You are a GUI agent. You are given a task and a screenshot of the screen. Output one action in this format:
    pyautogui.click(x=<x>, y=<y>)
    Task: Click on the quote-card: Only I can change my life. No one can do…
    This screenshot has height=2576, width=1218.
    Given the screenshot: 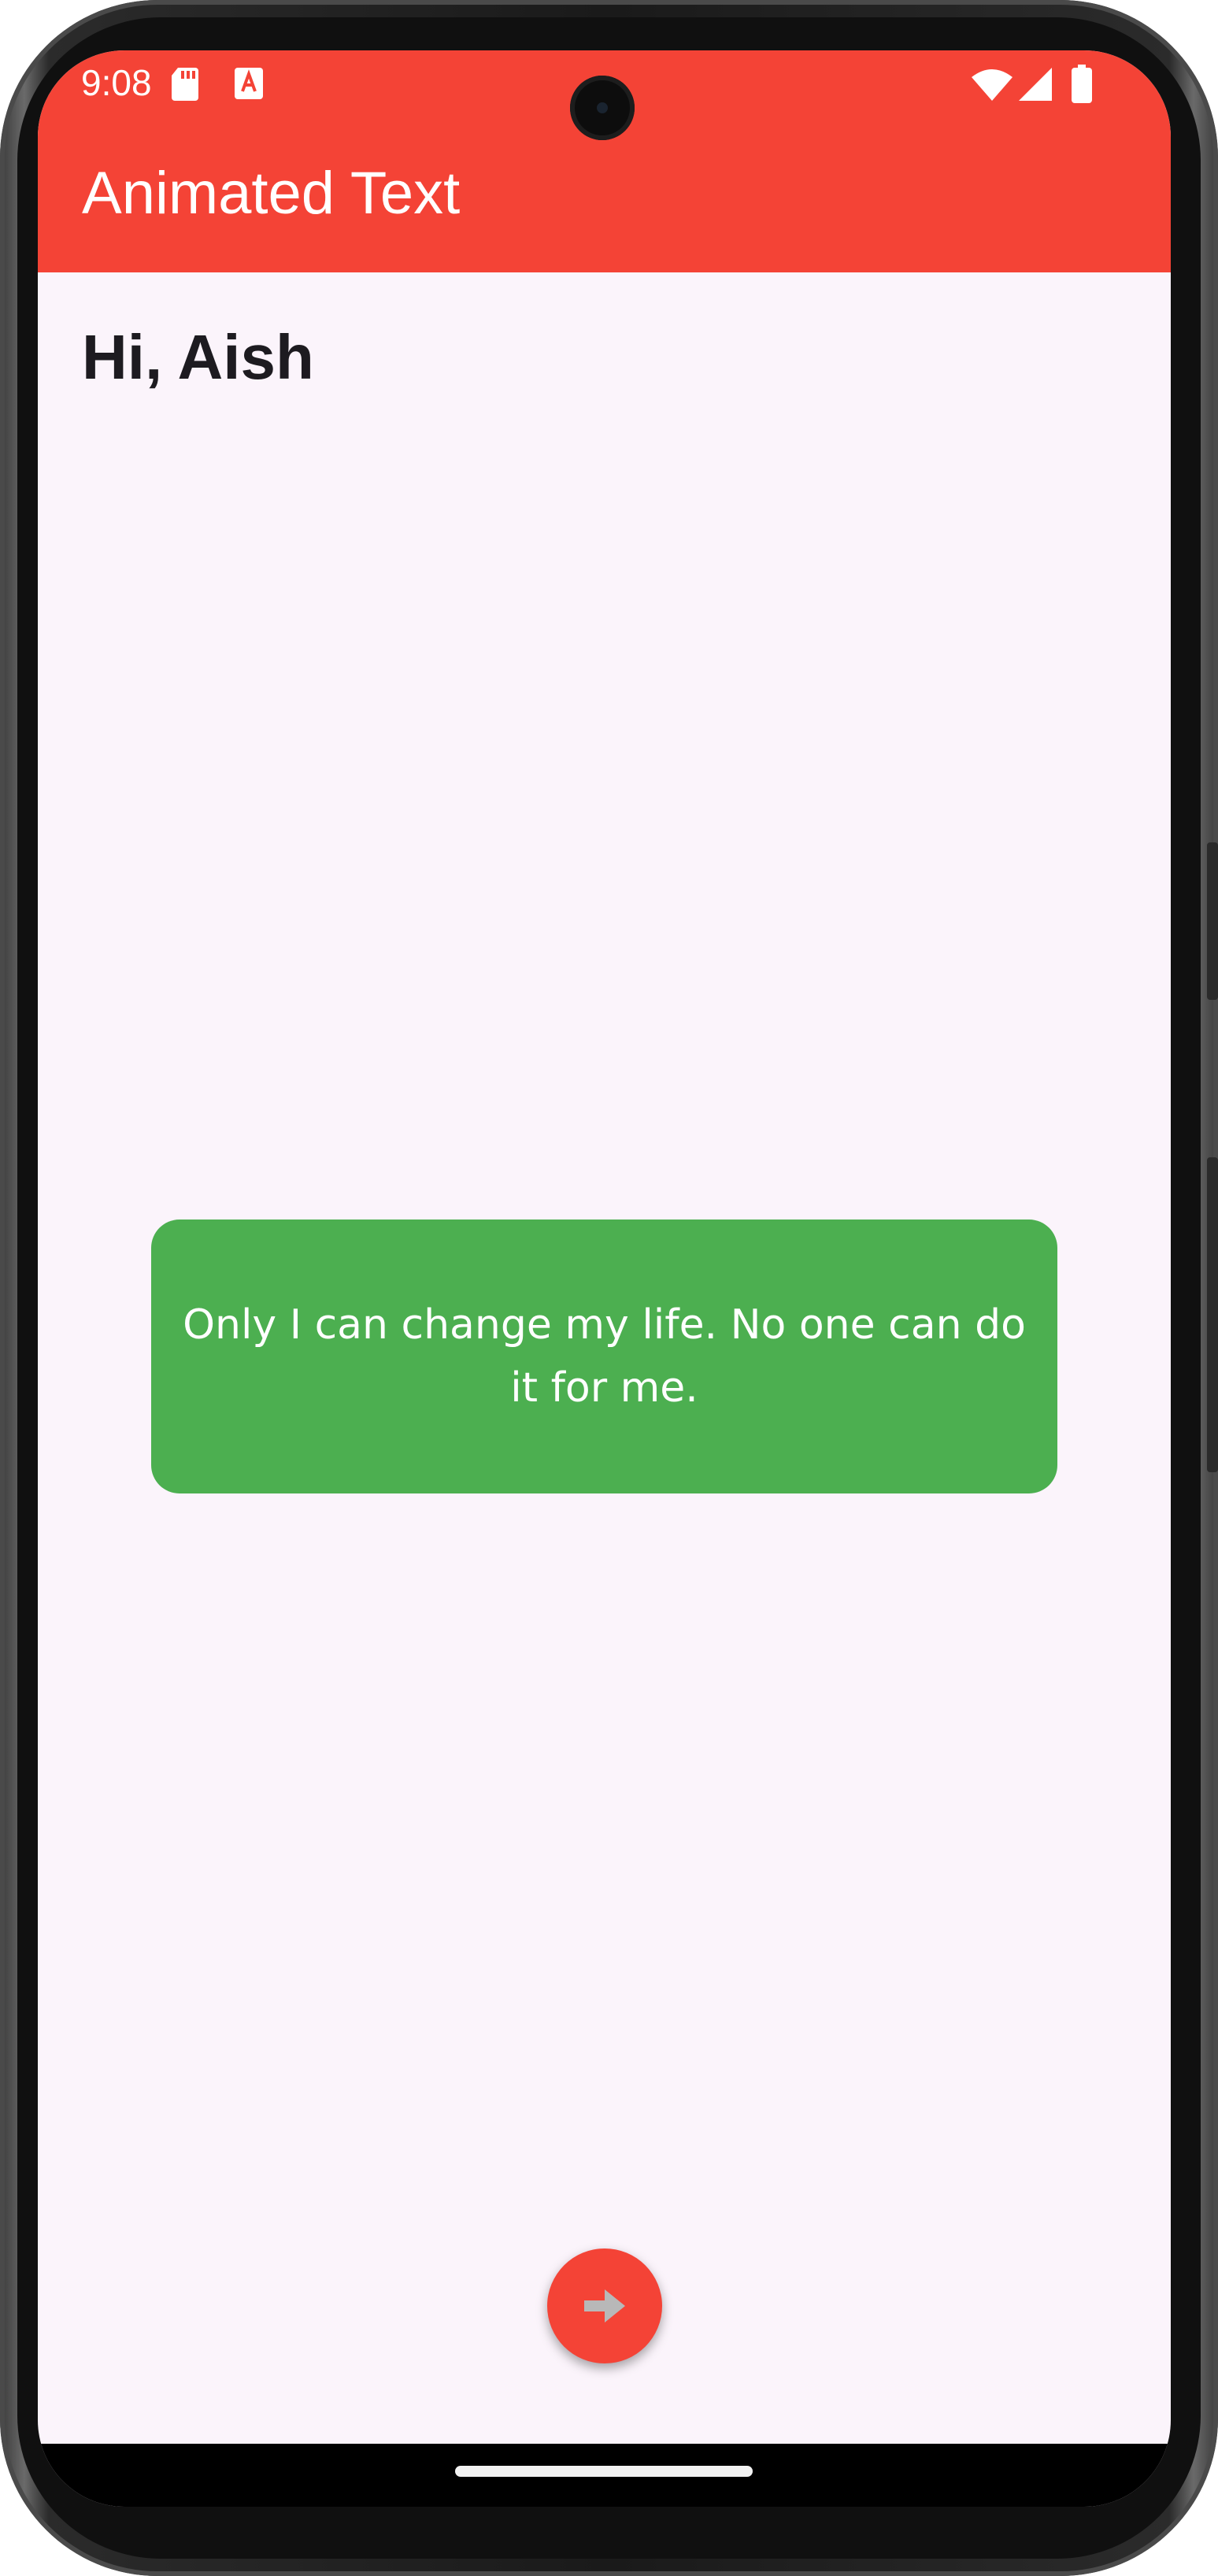 What is the action you would take?
    pyautogui.click(x=604, y=1356)
    